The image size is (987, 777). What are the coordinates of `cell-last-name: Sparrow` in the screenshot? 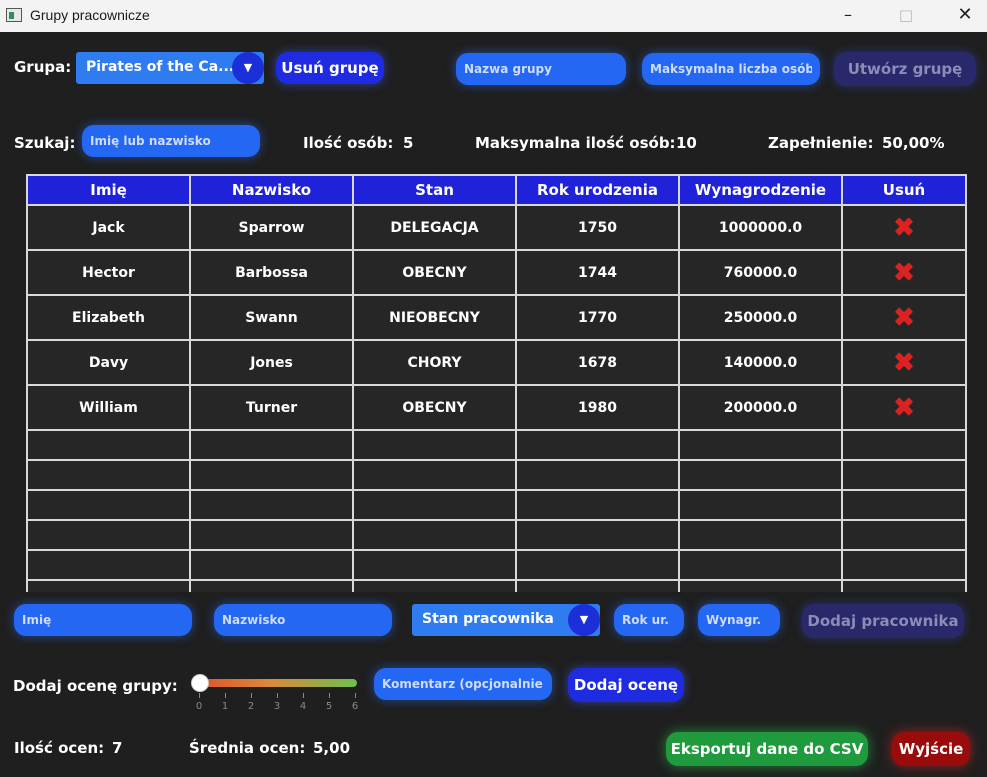 It's located at (271, 227).